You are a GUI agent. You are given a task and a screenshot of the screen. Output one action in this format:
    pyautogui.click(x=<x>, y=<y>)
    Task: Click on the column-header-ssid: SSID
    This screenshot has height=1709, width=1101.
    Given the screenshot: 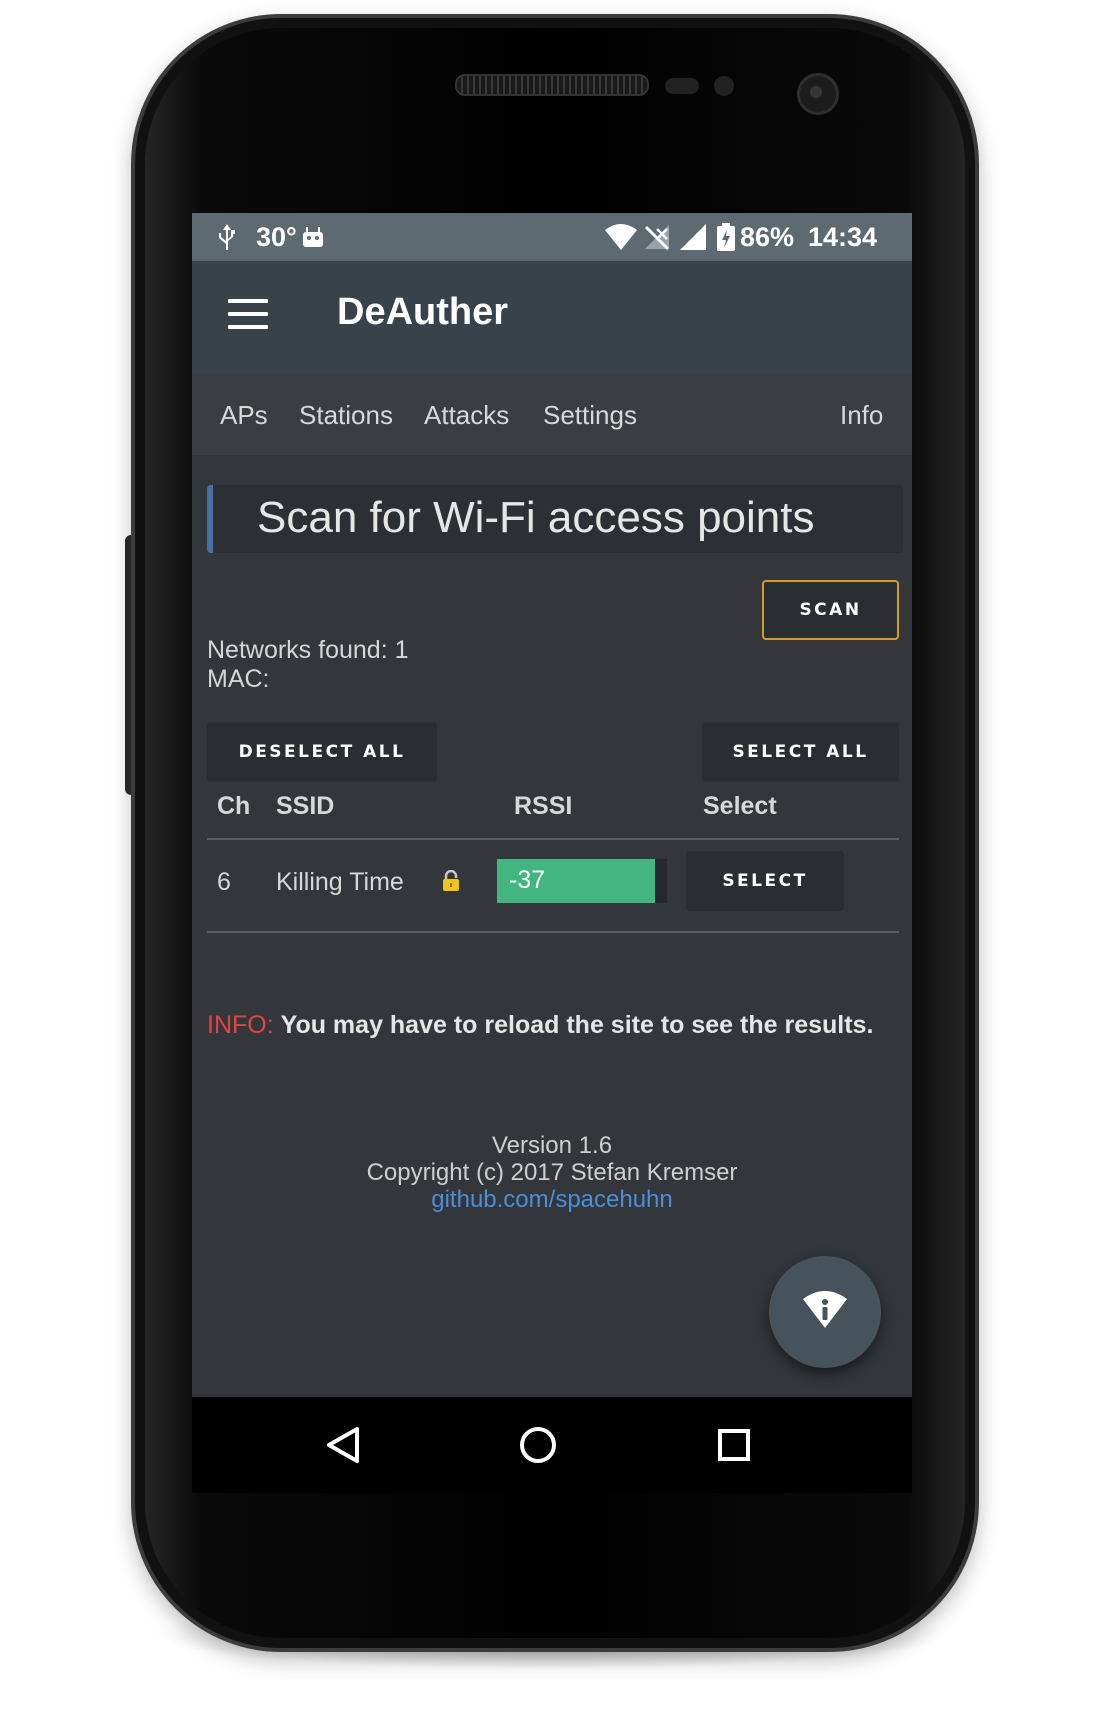 What is the action you would take?
    pyautogui.click(x=305, y=806)
    